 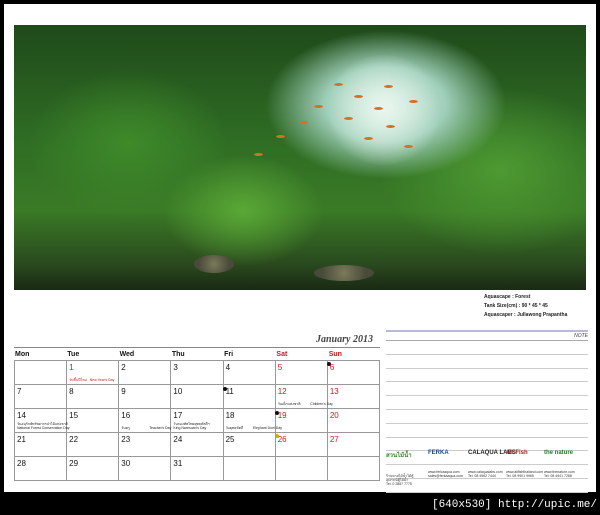 I want to click on weekday-sun: Sun, so click(x=335, y=354).